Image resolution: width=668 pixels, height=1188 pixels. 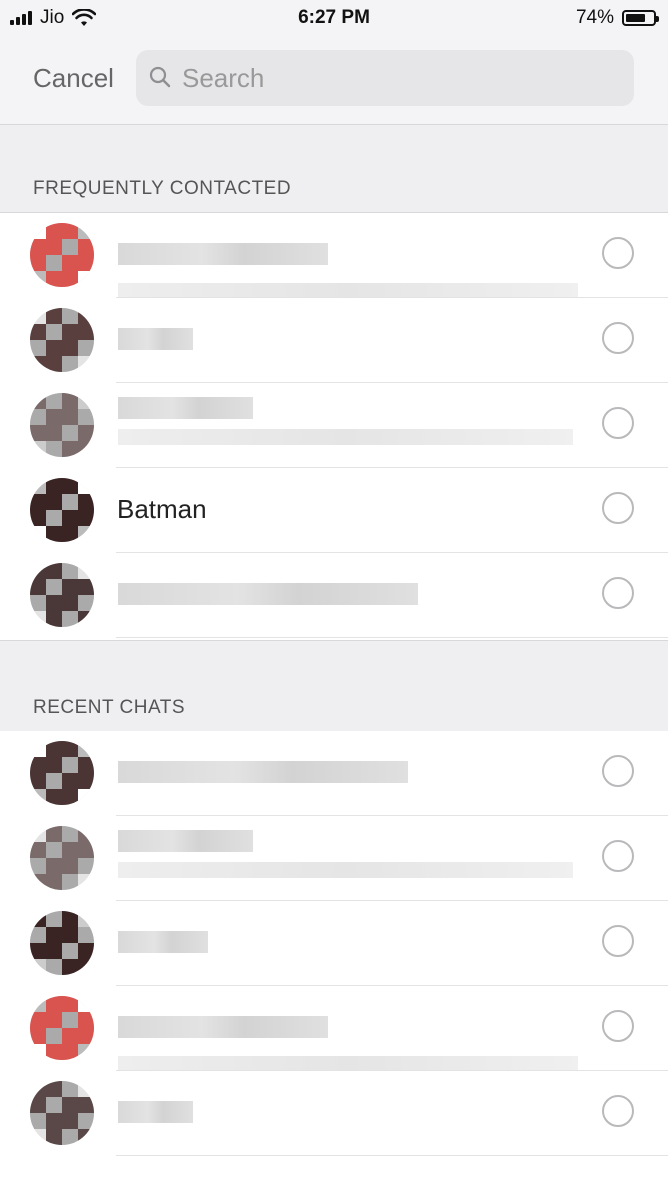 I want to click on section-header-recent: RECENT CHATS, so click(x=334, y=686).